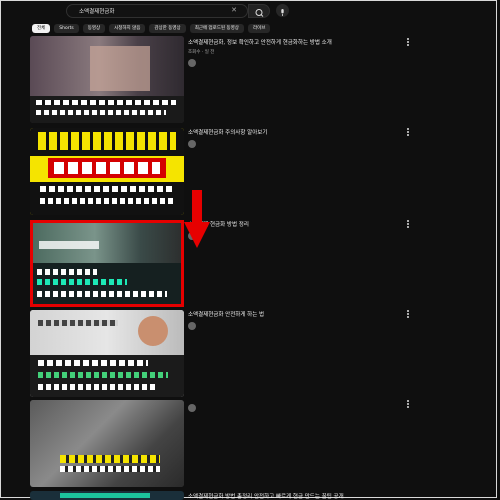  Describe the element at coordinates (234, 10) in the screenshot. I see `close-icon: ✕` at that location.